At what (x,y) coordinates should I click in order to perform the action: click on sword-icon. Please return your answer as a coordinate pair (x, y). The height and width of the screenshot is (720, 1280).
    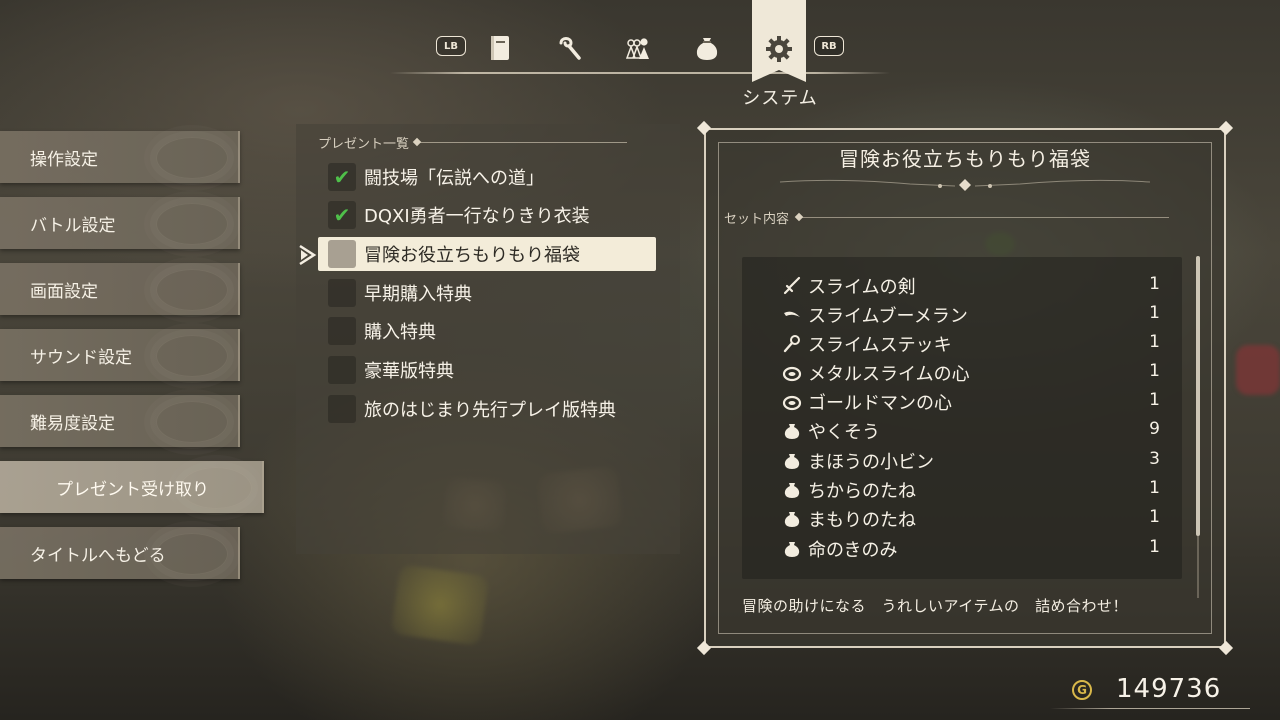
    Looking at the image, I should click on (792, 286).